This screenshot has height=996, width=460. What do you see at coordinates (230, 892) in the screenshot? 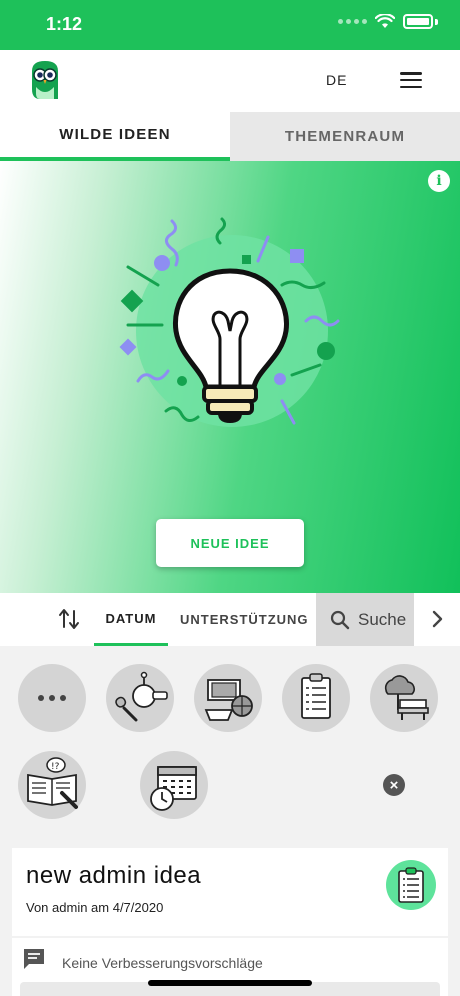
I see `idea-card: new admin idea Von admin am 4/7/2020` at bounding box center [230, 892].